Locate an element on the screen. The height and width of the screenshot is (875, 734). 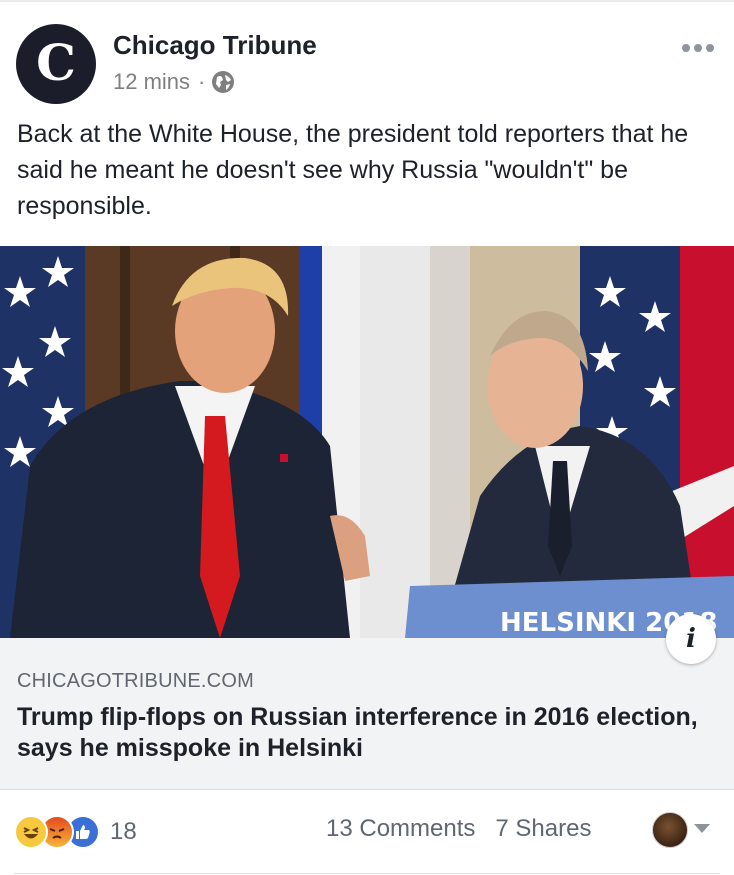
page-avatar: C is located at coordinates (56, 64).